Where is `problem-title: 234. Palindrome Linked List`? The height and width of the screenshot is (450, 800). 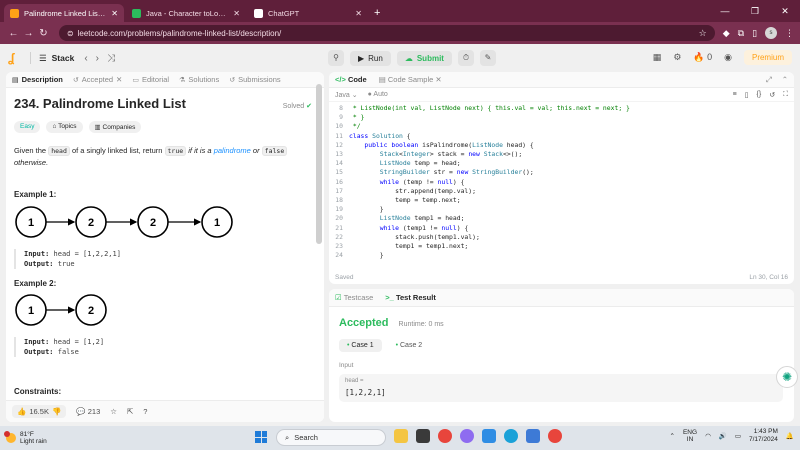
problem-title: 234. Palindrome Linked List is located at coordinates (163, 103).